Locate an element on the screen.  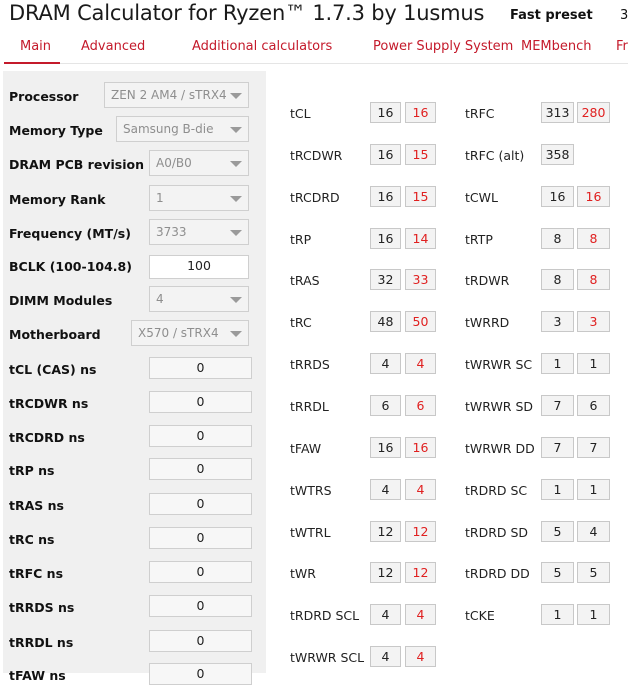
processor-row: Processor ZEN 2 AM4 / sTRX4 is located at coordinates (134, 97).